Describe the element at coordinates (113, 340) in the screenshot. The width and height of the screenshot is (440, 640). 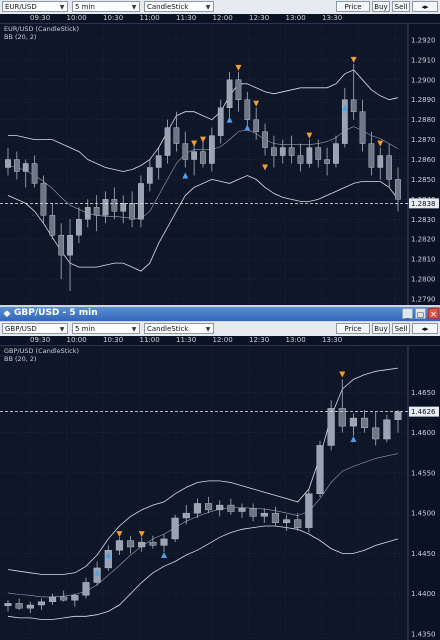
I see `time-tick-label: 10:30` at that location.